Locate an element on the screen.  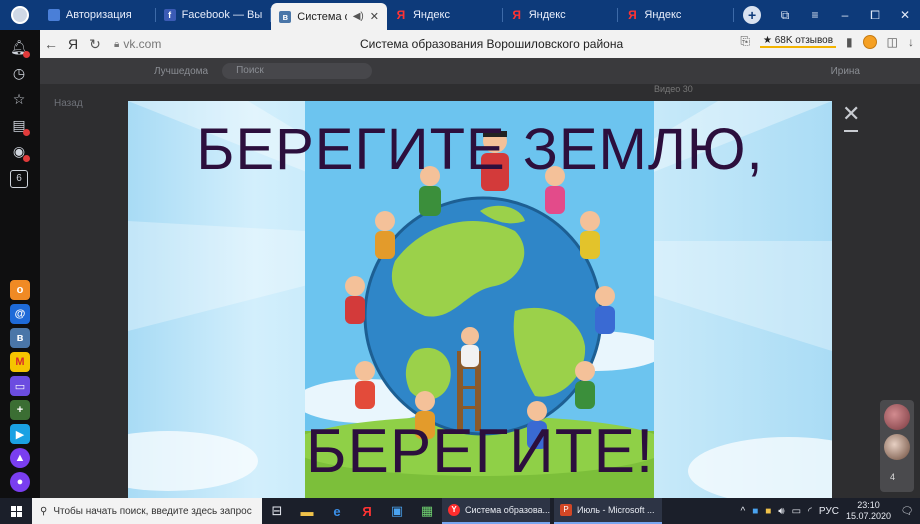
add-panel-icon: + is located at coordinates (20, 410).